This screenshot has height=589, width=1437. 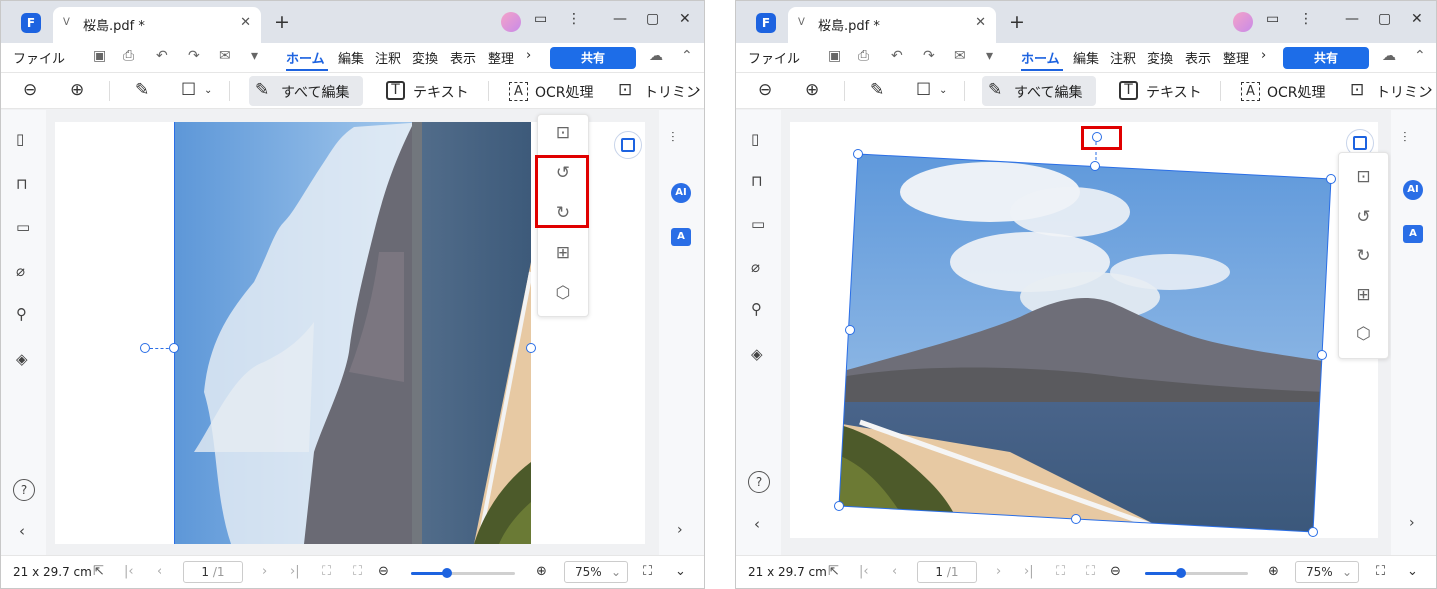 I want to click on upload-cloud-icon: ☁, so click(x=1389, y=56).